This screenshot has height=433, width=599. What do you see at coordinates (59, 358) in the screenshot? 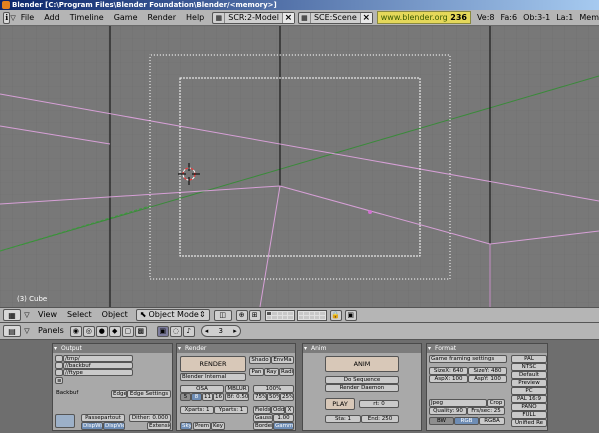
I see `folder-icon` at bounding box center [59, 358].